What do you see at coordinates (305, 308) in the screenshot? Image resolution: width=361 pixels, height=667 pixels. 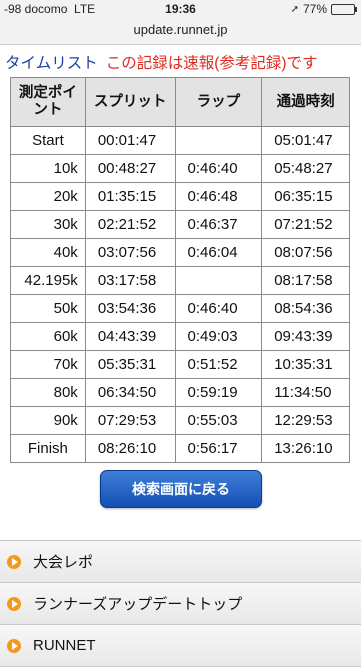 I see `passage-time-cell: 08:54:36` at bounding box center [305, 308].